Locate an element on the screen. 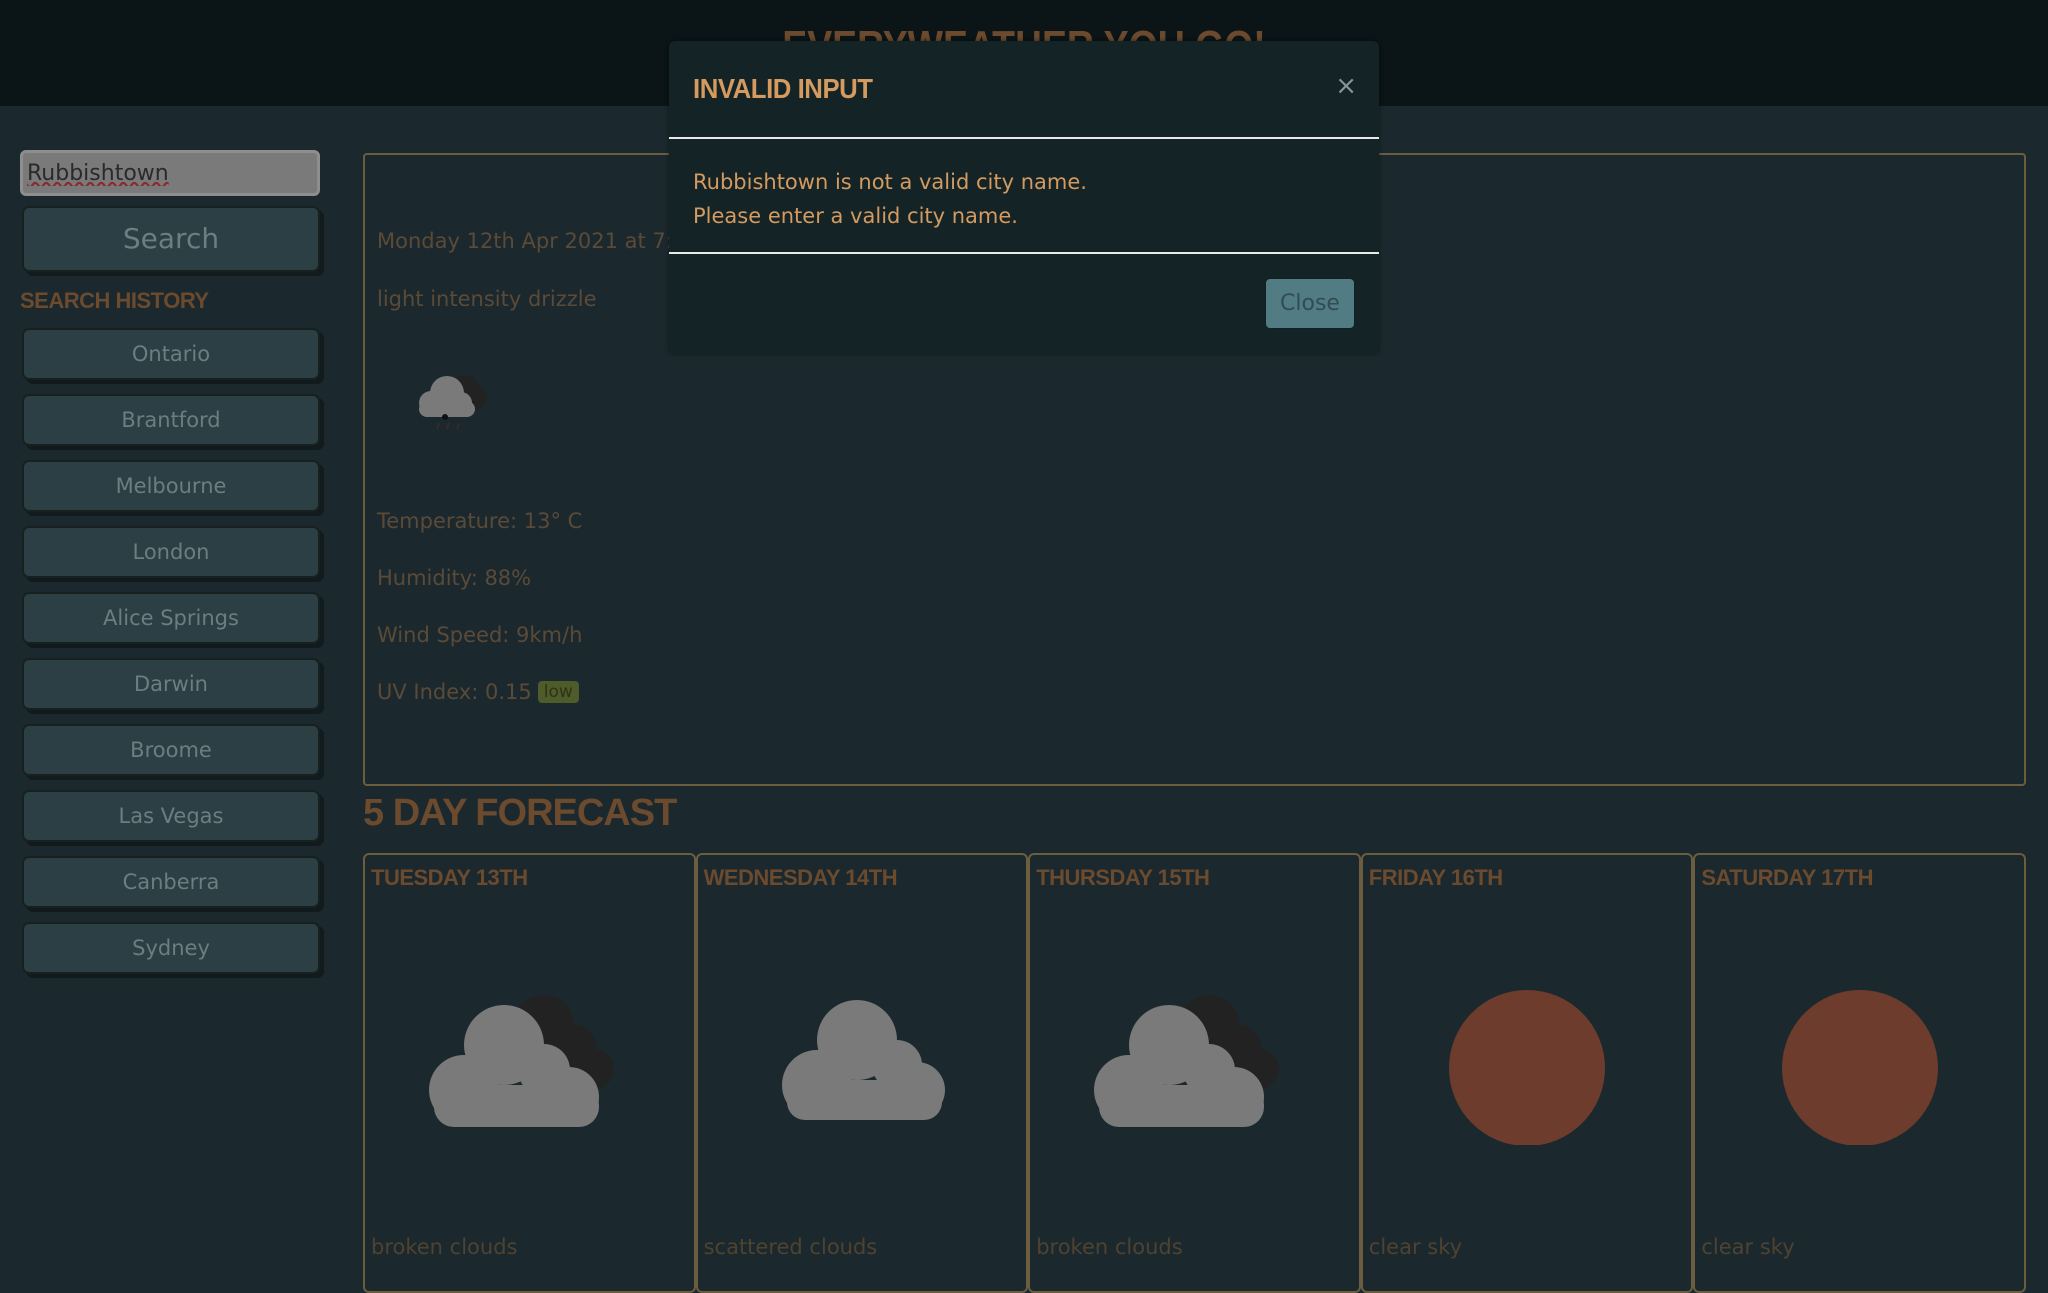  dialog-message-line: Rubbishtown is not a valid city name. is located at coordinates (890, 182).